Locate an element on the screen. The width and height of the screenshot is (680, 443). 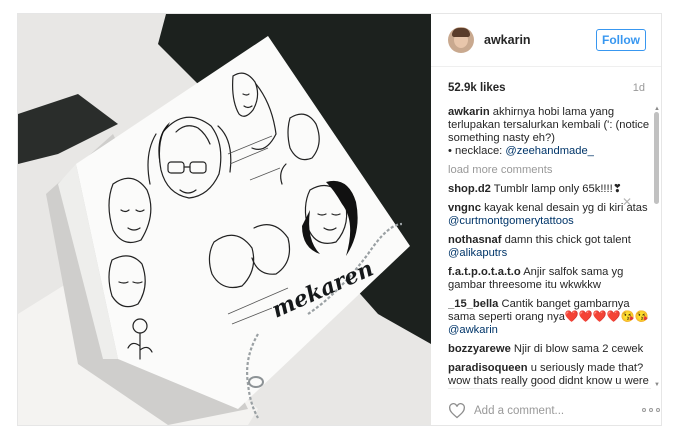
comment-input is located at coordinates (539, 411).